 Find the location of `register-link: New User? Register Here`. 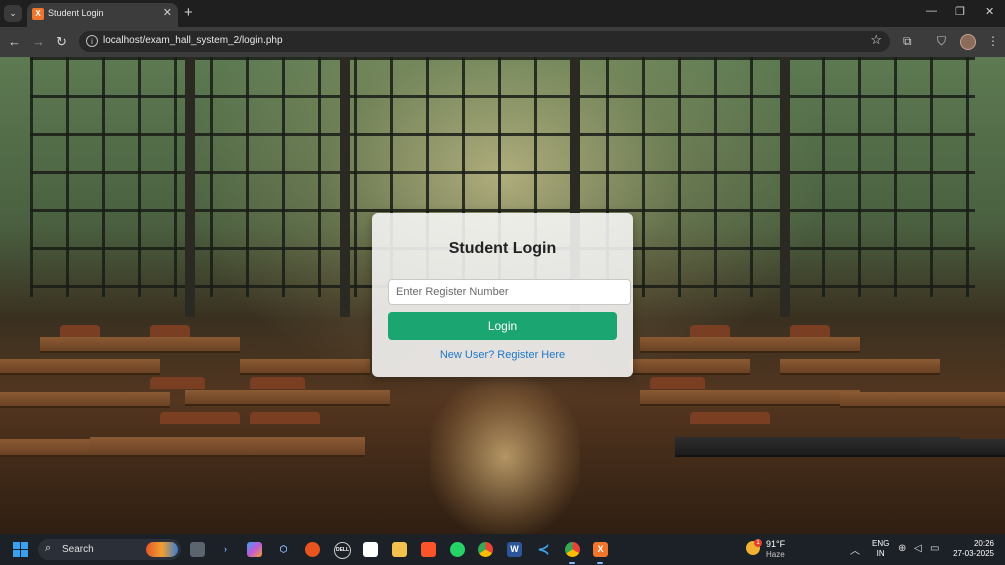

register-link: New User? Register Here is located at coordinates (502, 355).